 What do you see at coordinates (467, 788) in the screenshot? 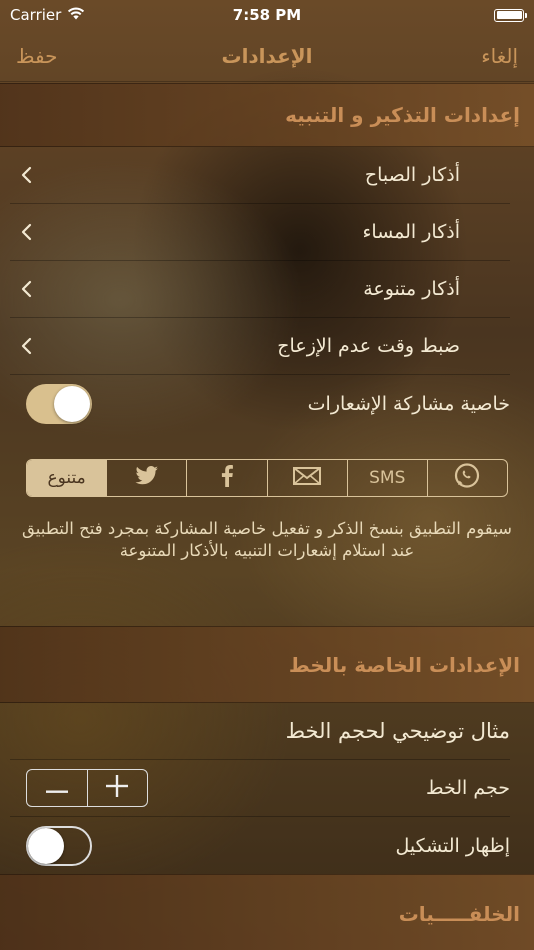
I see `font-size-label: حجم الخط` at bounding box center [467, 788].